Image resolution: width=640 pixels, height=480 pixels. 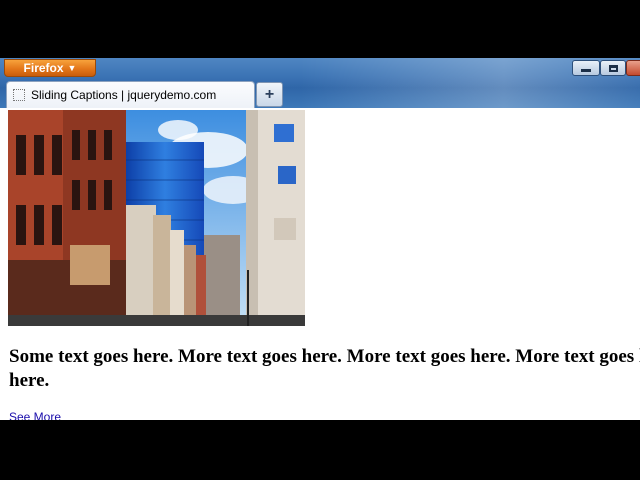 I want to click on chevron-down-icon: ▼, so click(x=72, y=68).